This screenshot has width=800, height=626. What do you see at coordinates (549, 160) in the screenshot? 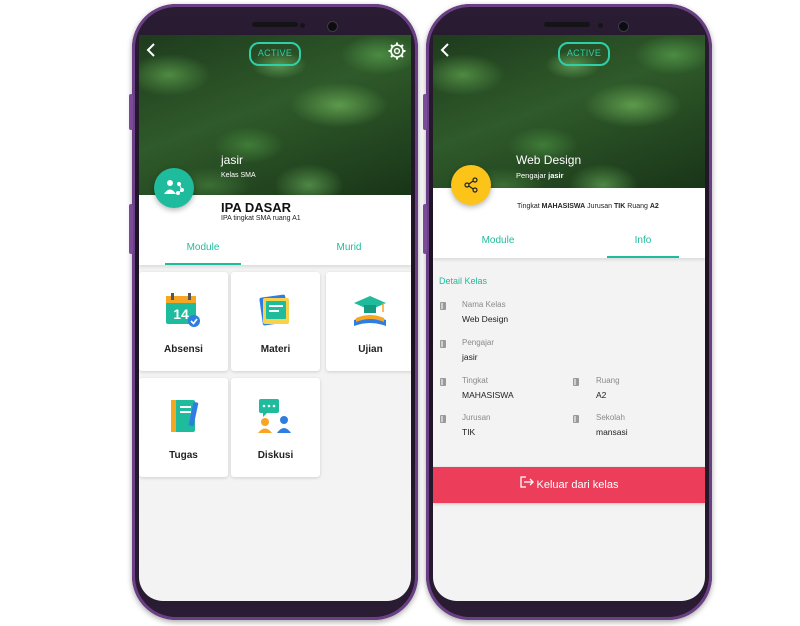
I see `page-title: Web Design` at bounding box center [549, 160].